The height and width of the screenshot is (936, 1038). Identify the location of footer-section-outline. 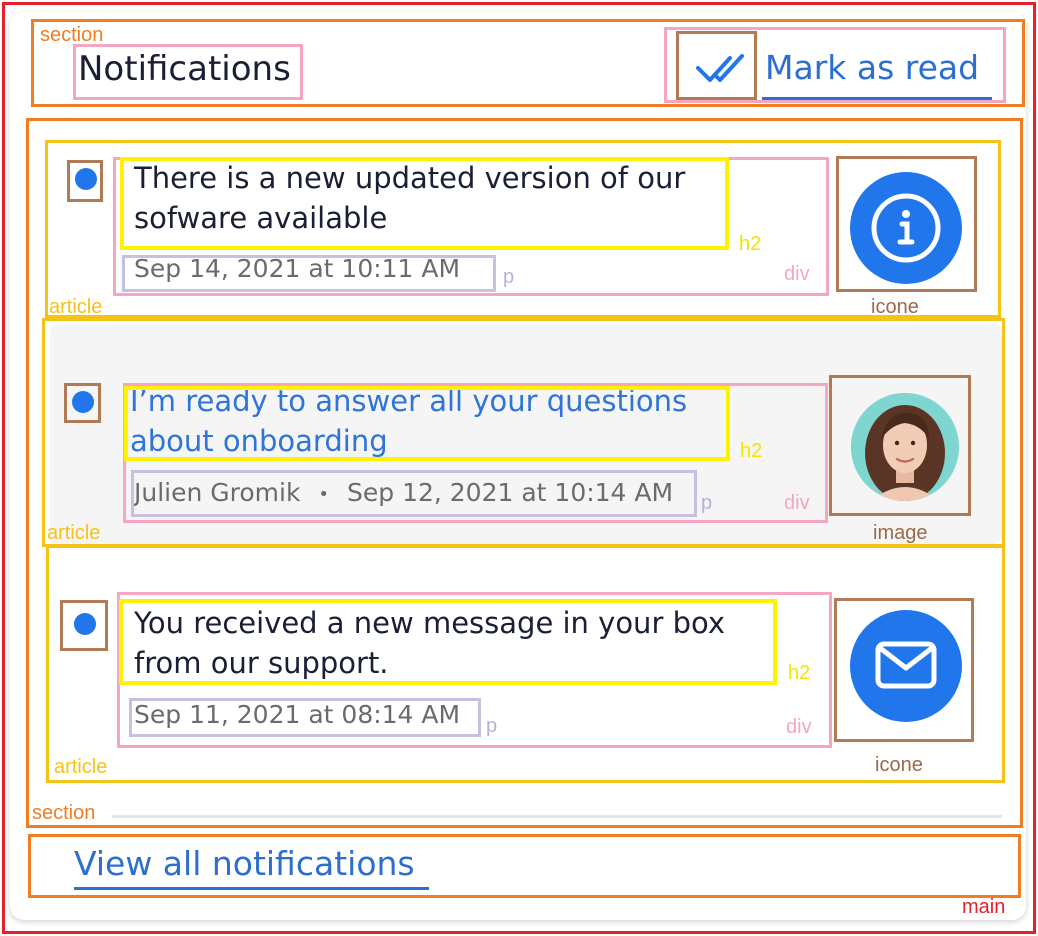
(524, 866).